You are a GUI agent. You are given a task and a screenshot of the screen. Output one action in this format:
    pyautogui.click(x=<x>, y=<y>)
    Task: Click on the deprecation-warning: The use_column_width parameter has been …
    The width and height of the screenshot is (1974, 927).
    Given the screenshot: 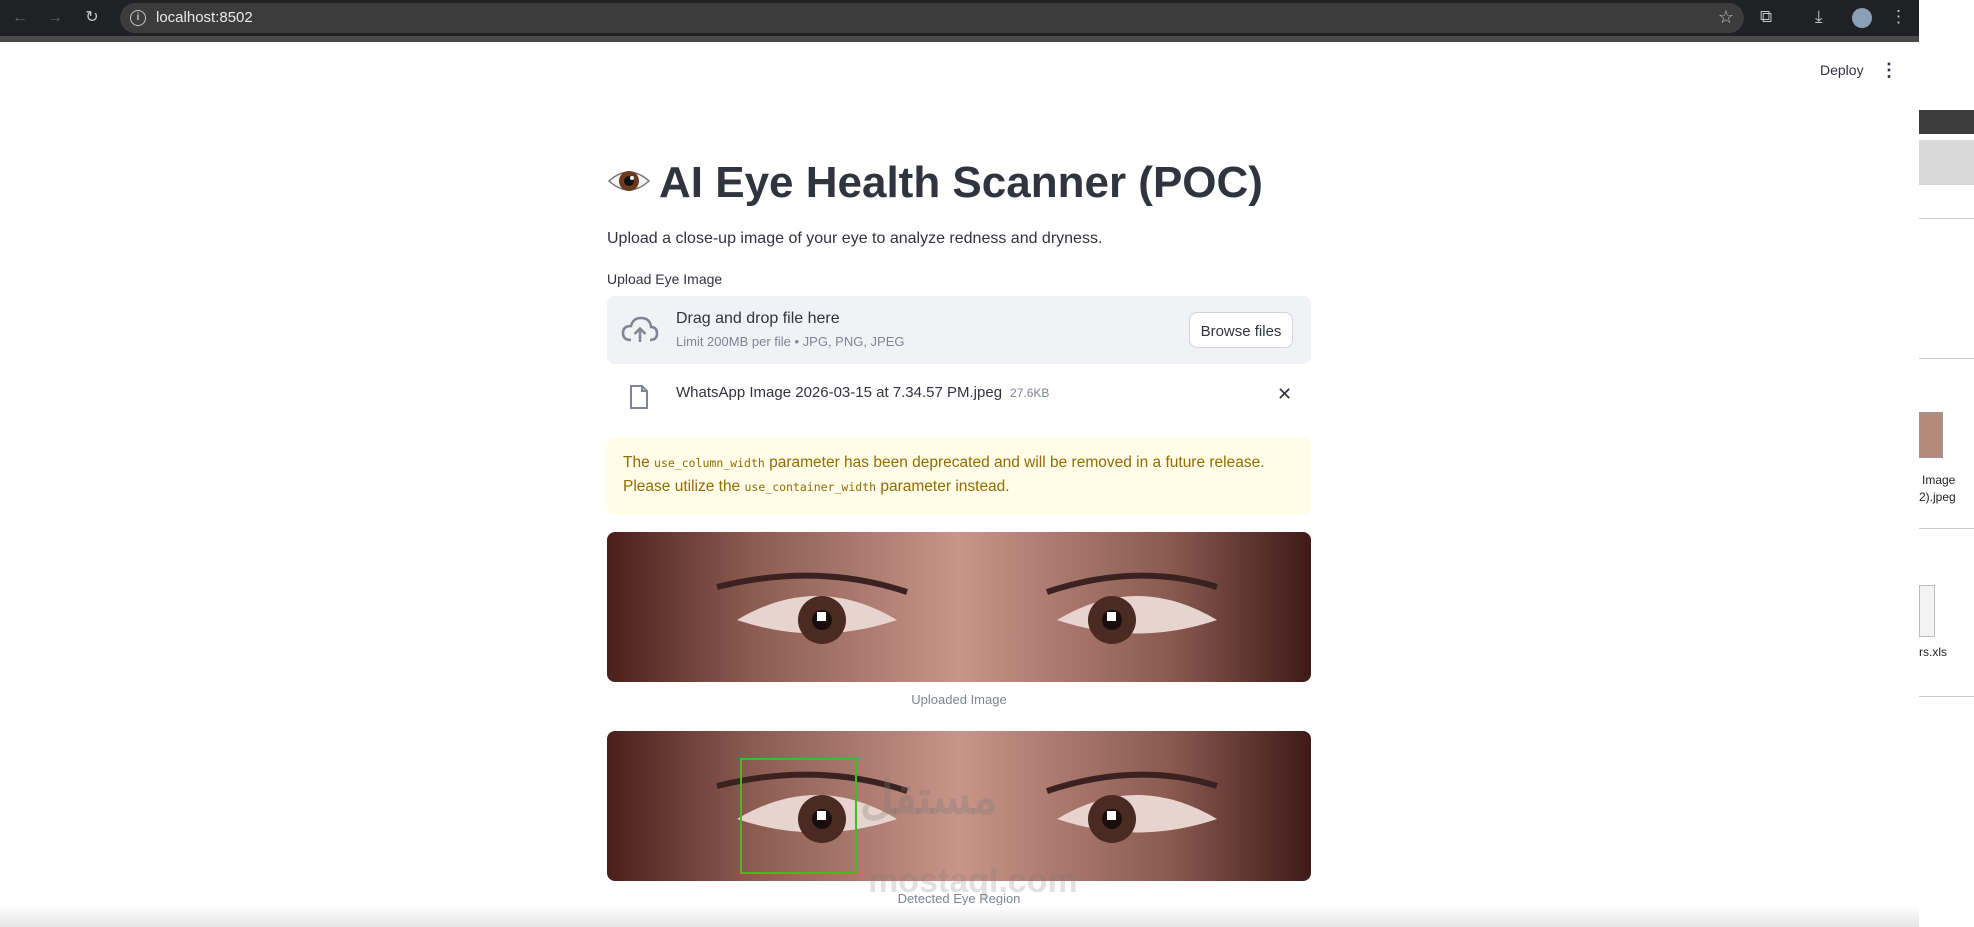 What is the action you would take?
    pyautogui.click(x=959, y=476)
    